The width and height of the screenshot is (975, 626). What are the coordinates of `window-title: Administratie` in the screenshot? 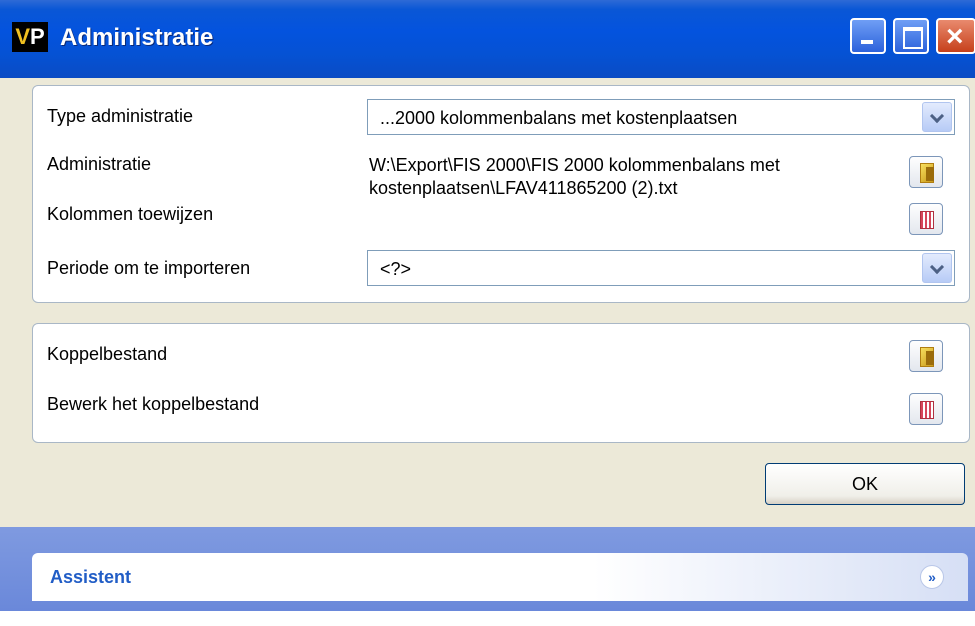 It's located at (137, 37).